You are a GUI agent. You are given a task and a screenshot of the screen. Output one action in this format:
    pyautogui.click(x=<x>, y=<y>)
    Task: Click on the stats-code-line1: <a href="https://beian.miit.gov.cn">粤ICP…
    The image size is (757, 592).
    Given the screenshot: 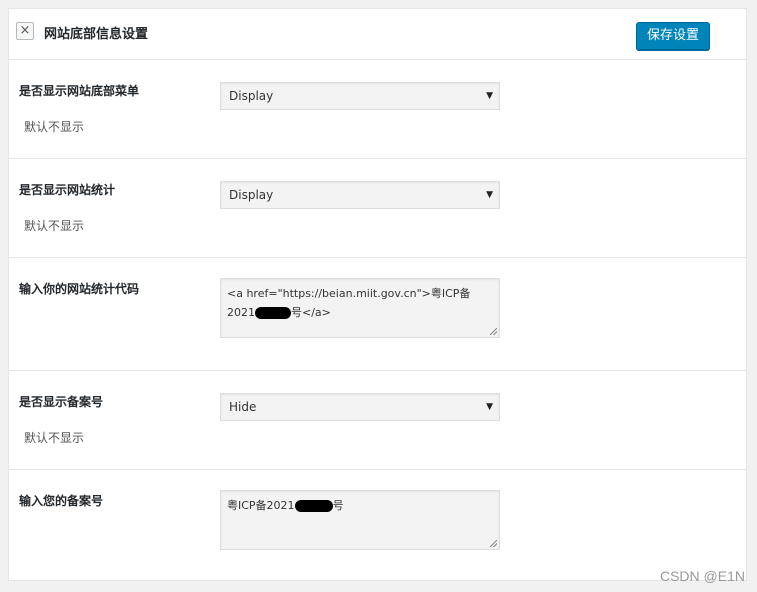 What is the action you would take?
    pyautogui.click(x=349, y=293)
    